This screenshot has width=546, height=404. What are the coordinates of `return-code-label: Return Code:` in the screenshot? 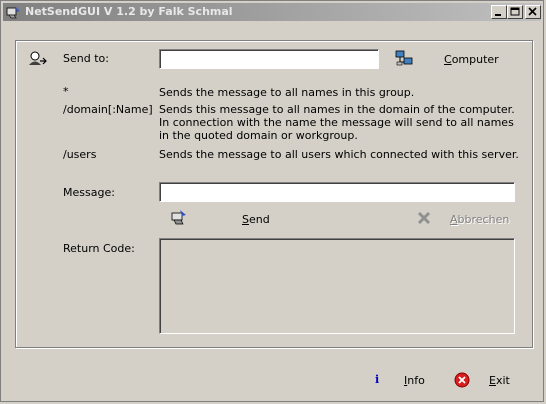 It's located at (99, 248).